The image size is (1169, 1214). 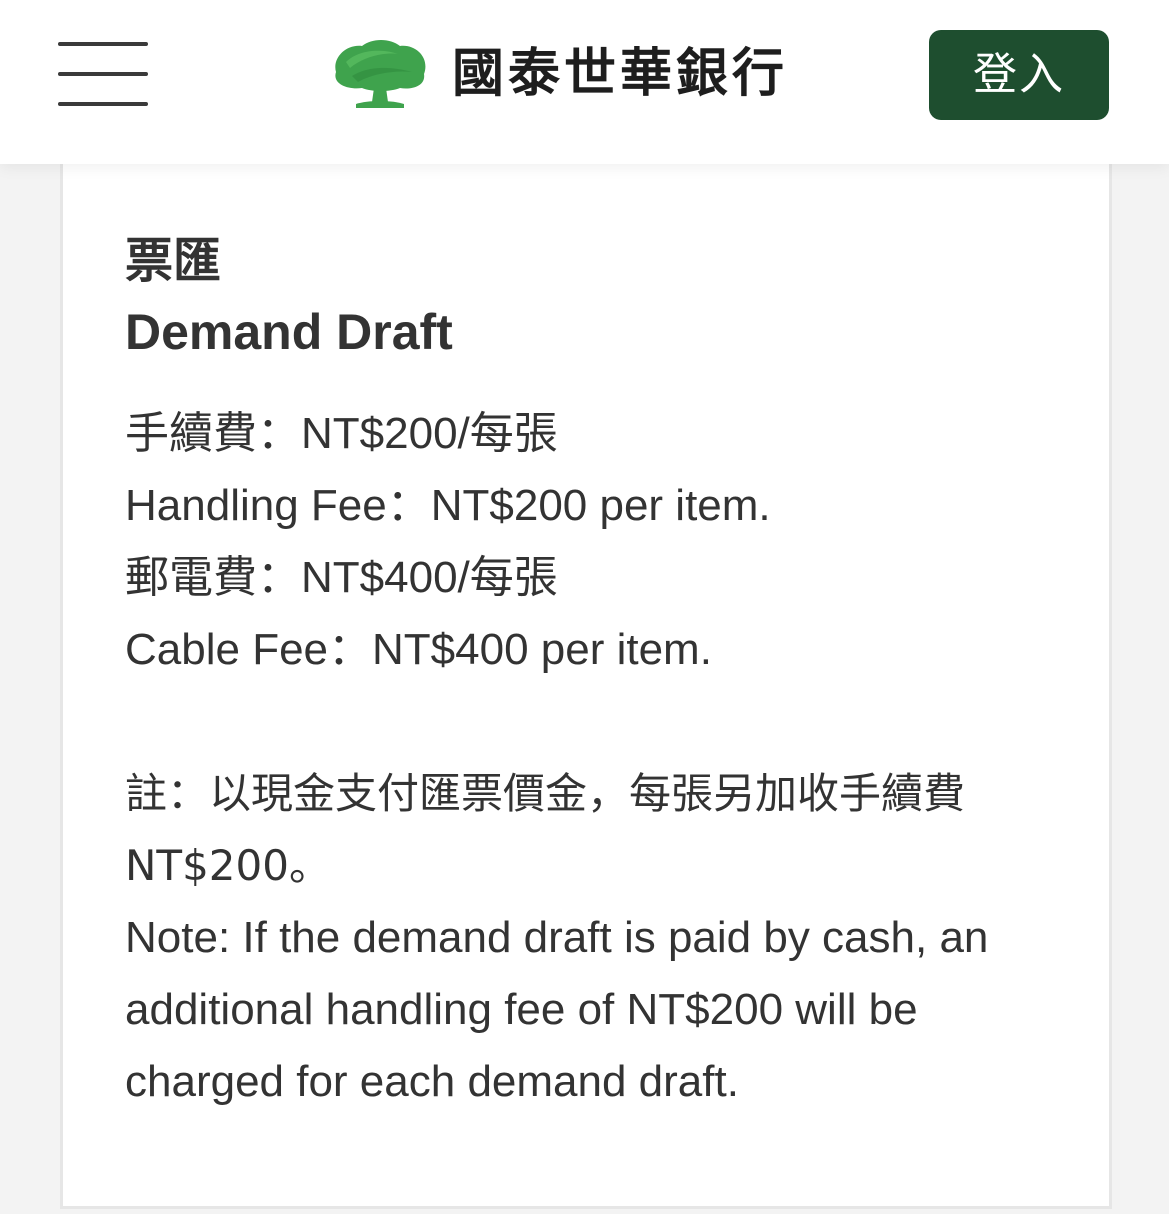 What do you see at coordinates (418, 649) in the screenshot?
I see `cable-fee-en: Cable Fee：NT$400 per item.` at bounding box center [418, 649].